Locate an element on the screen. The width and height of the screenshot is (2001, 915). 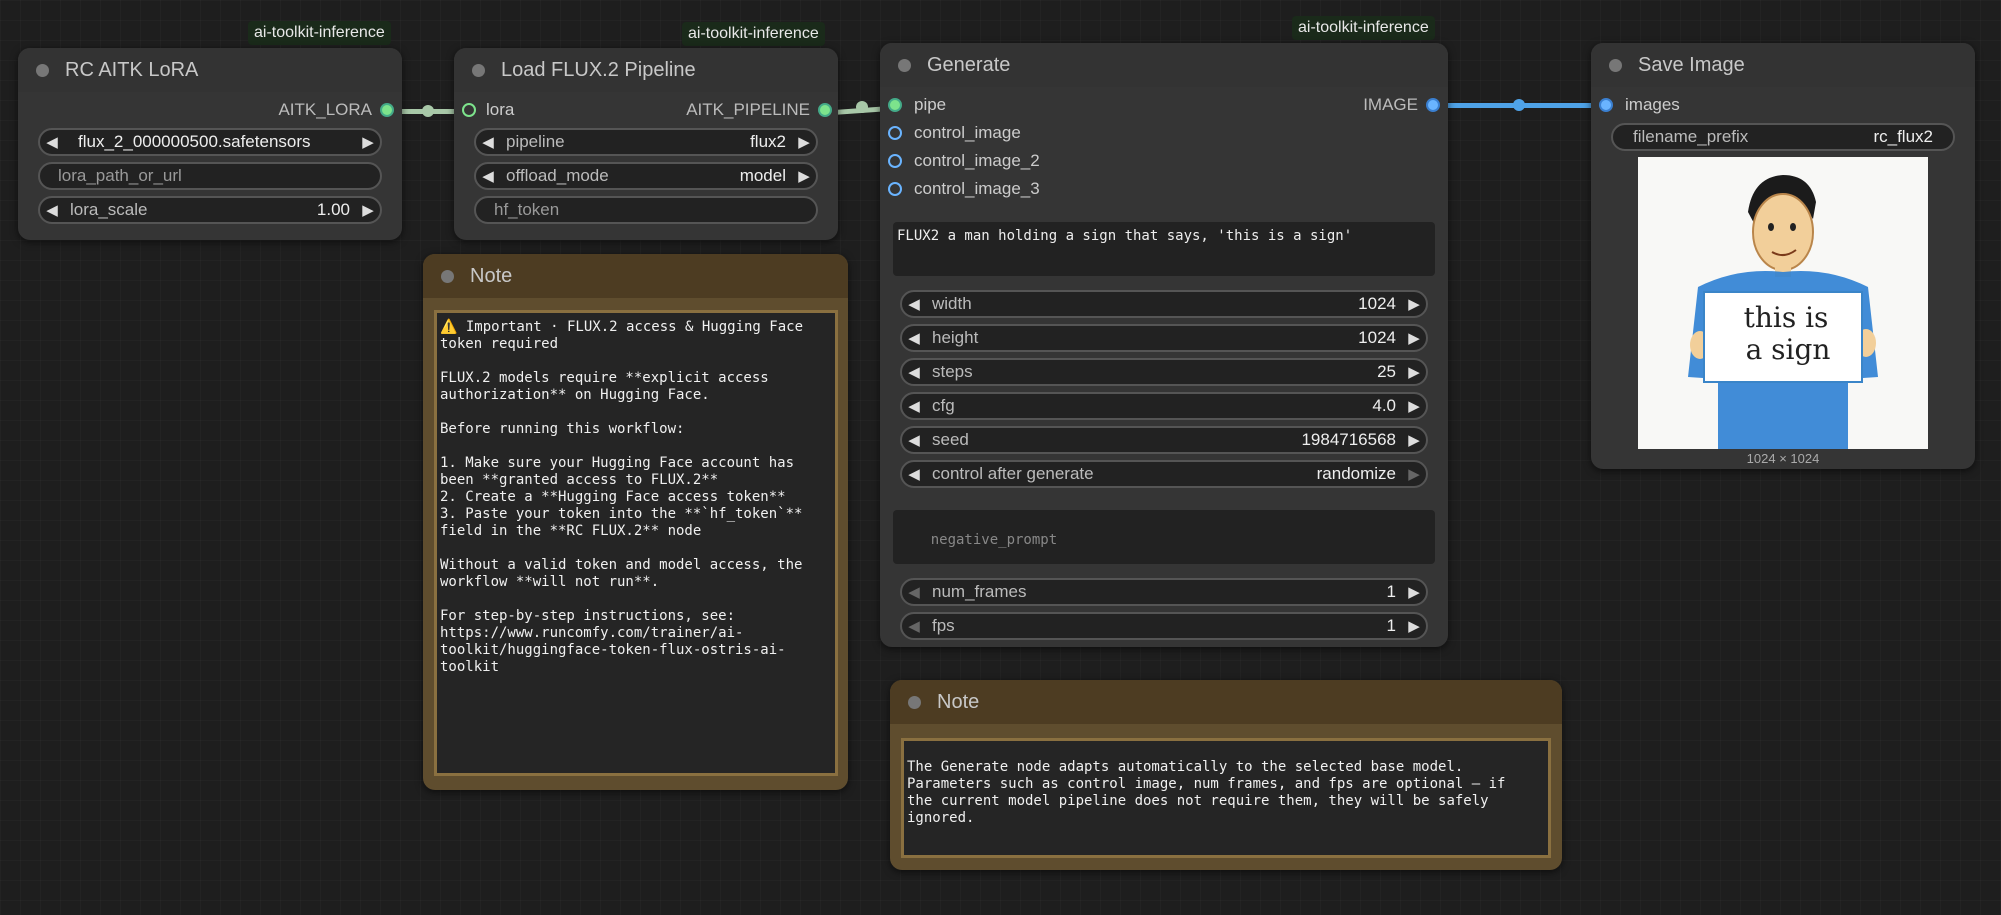
pipeline-select: ◀ pipeline flux2 ▶ is located at coordinates (646, 142).